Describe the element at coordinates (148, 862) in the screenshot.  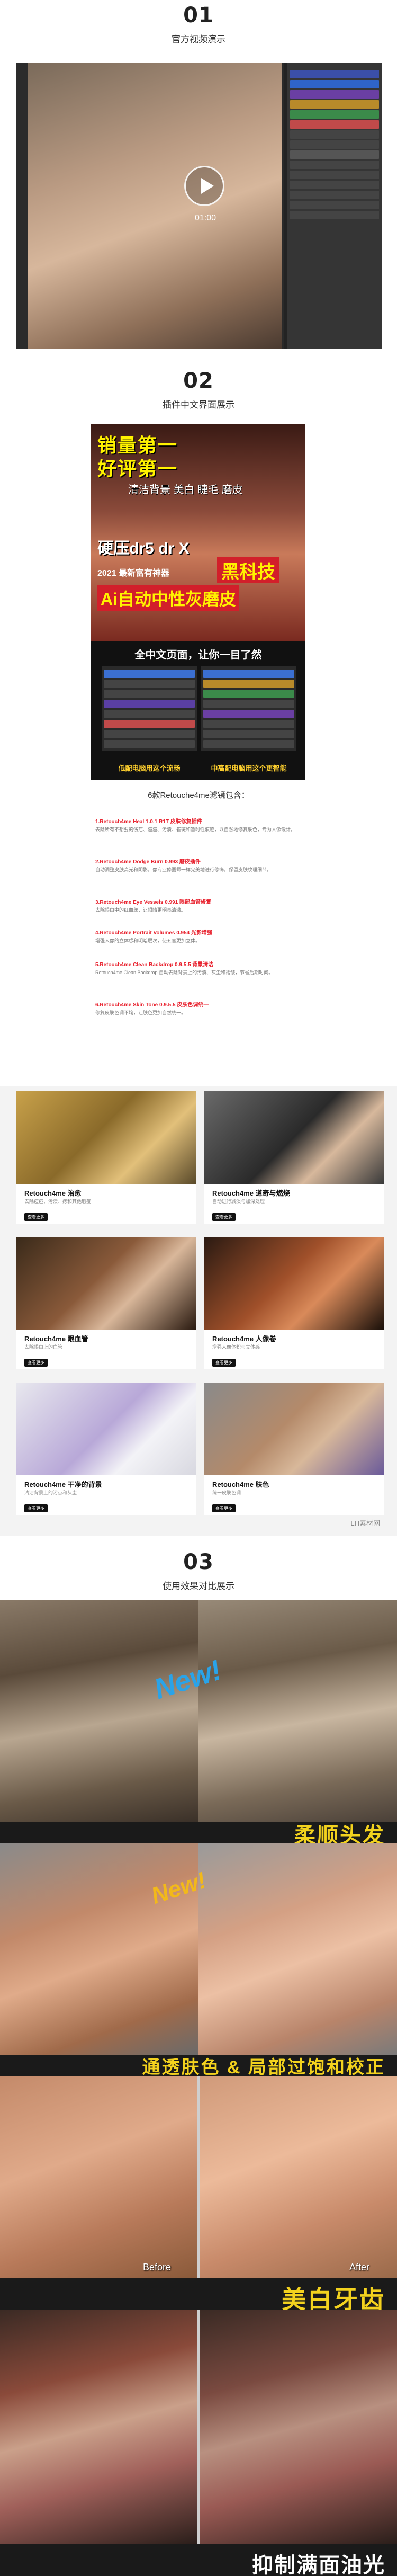
I see `filter-title: 2.Retouch4me Dodge Burn 0.993 磨皮插件` at that location.